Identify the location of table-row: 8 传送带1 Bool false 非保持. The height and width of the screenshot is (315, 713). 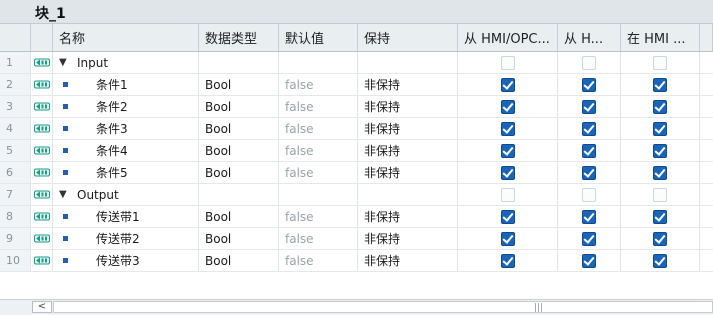
(356, 217).